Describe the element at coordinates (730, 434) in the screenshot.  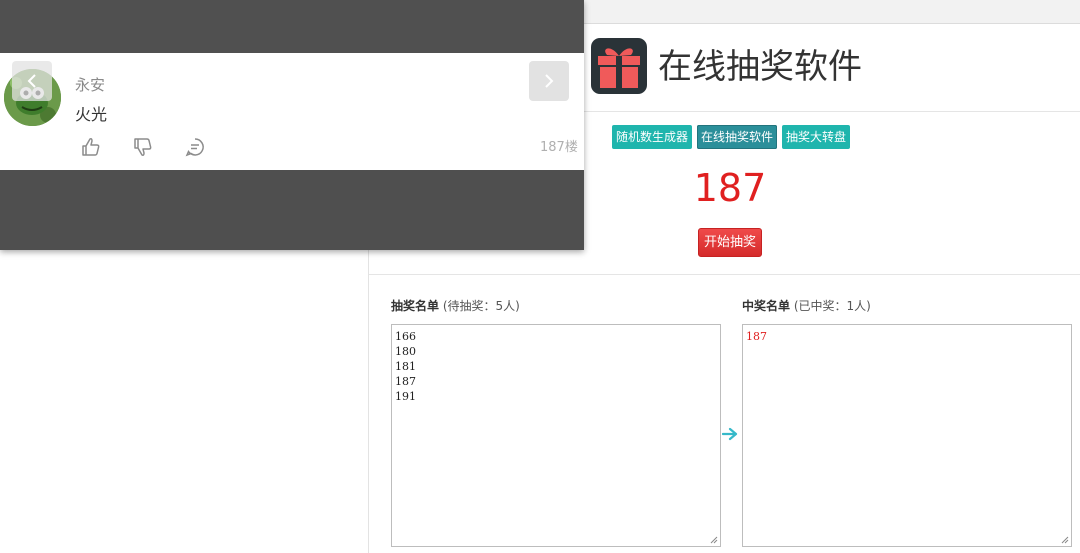
I see `arrow-right-icon` at that location.